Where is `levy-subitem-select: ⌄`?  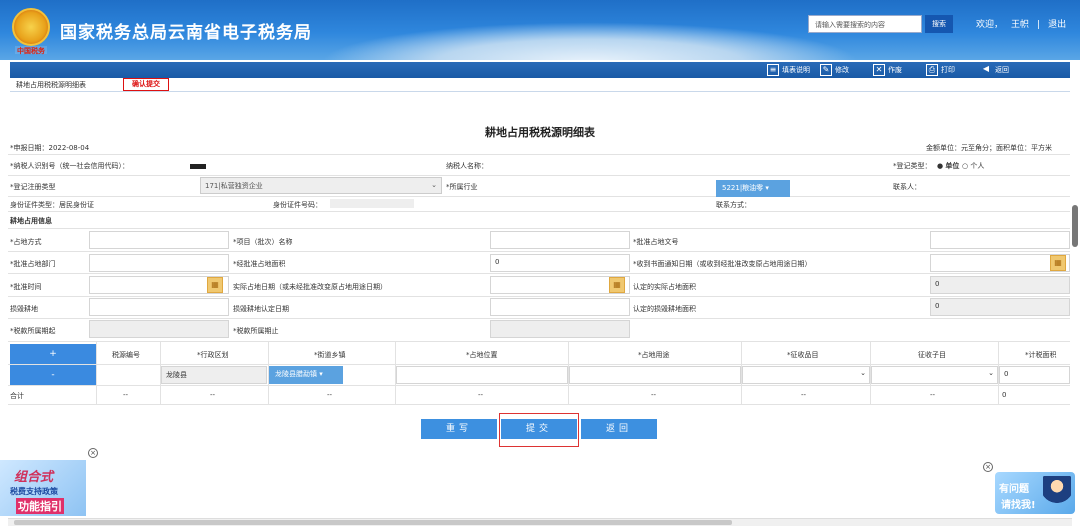 levy-subitem-select: ⌄ is located at coordinates (934, 375).